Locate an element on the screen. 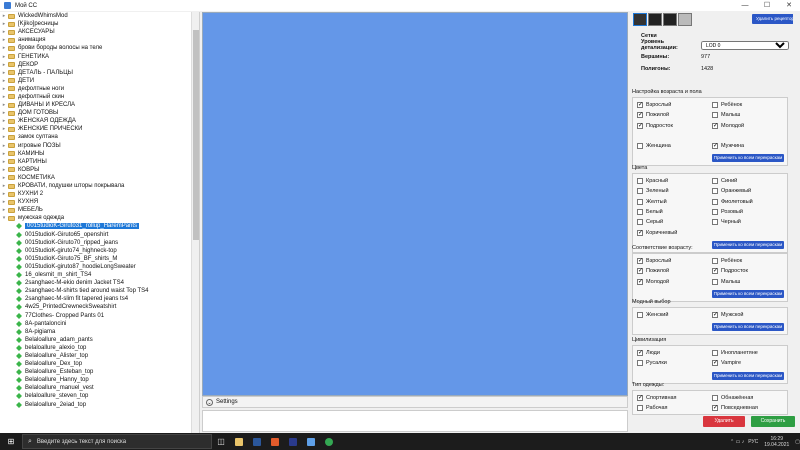 This screenshot has height=450, width=800. filter-checkbox: Инопланетяне is located at coordinates (749, 353).